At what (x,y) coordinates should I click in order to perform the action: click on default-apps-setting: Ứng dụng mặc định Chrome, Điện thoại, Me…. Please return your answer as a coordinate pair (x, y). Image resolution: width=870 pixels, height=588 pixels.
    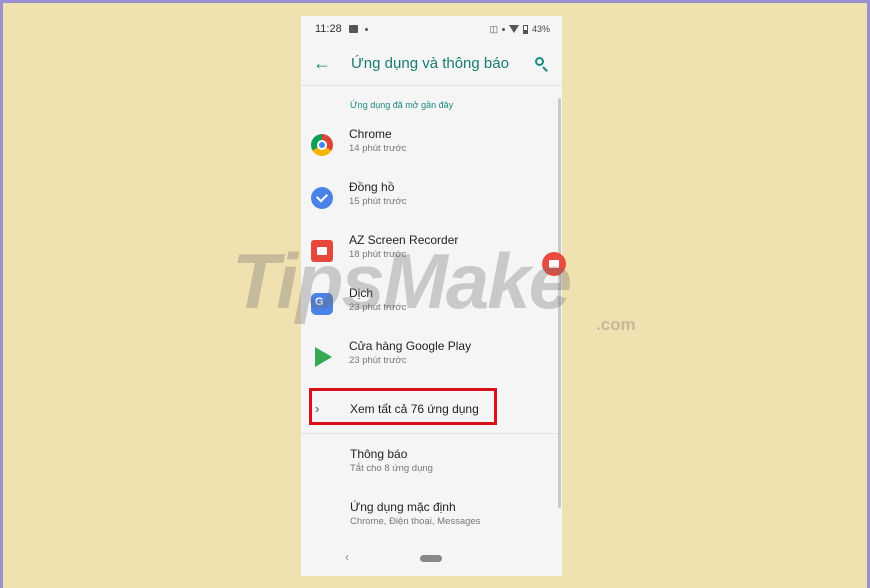
    Looking at the image, I should click on (431, 513).